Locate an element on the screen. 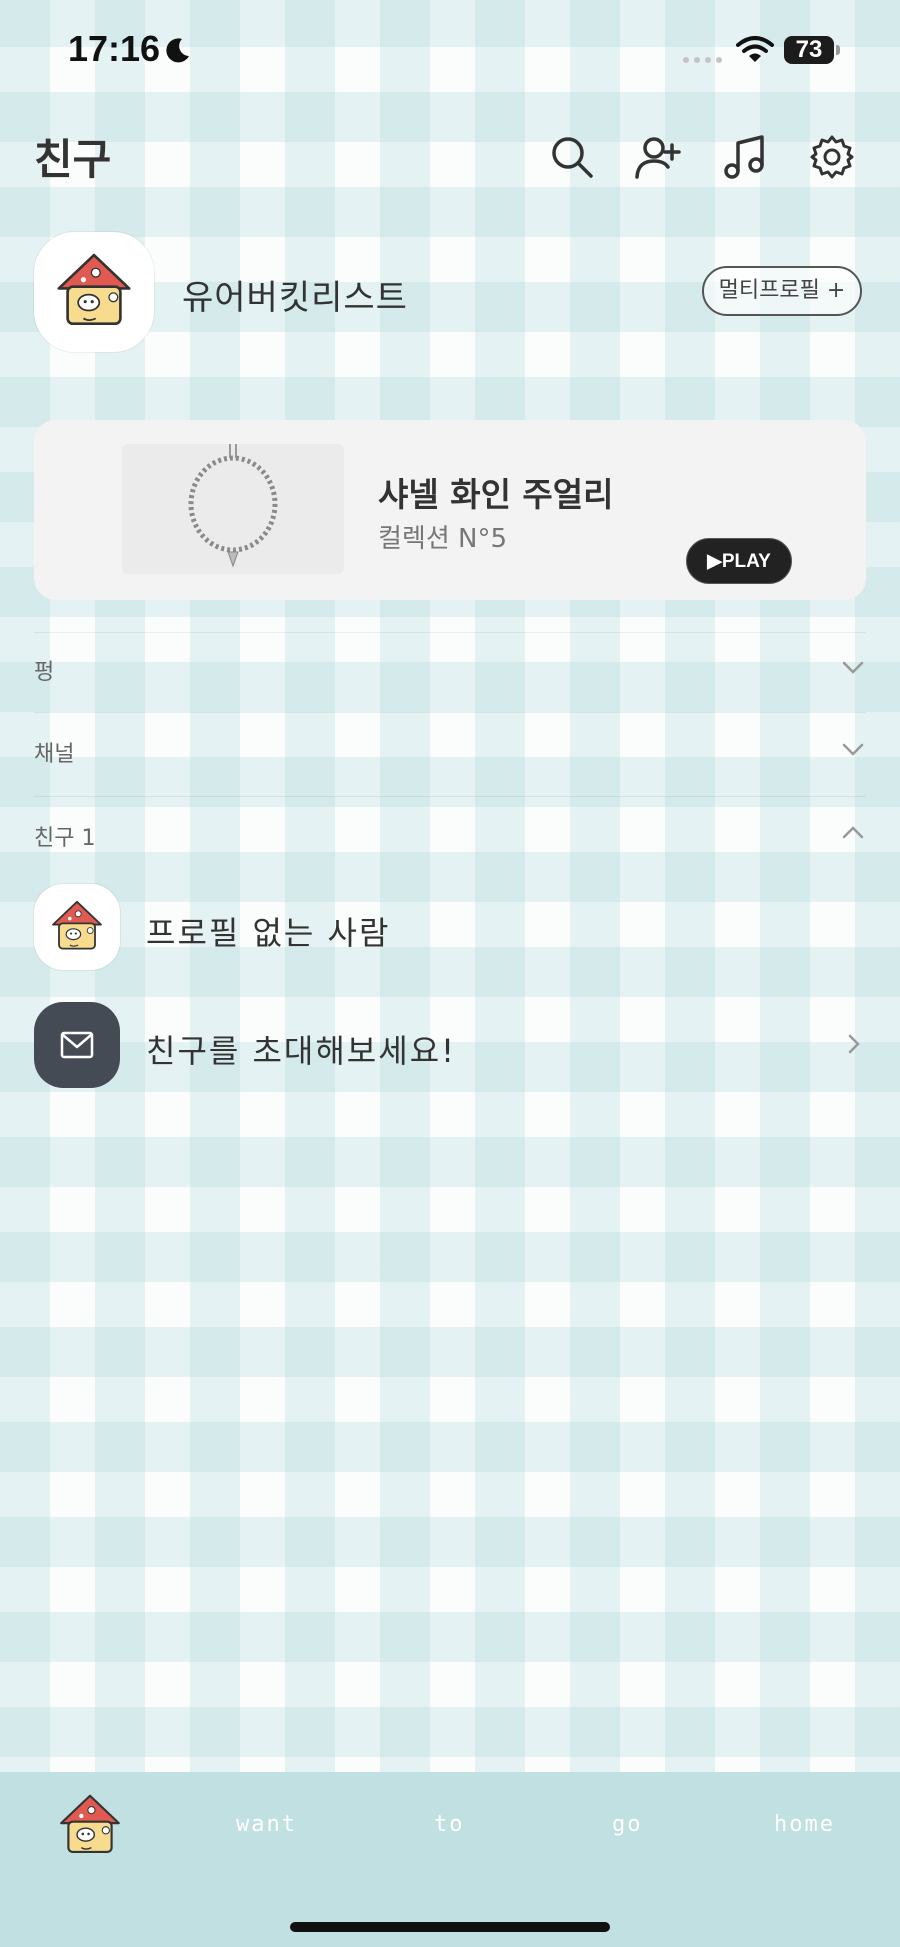 The width and height of the screenshot is (900, 1947). invite-icon-box is located at coordinates (77, 1045).